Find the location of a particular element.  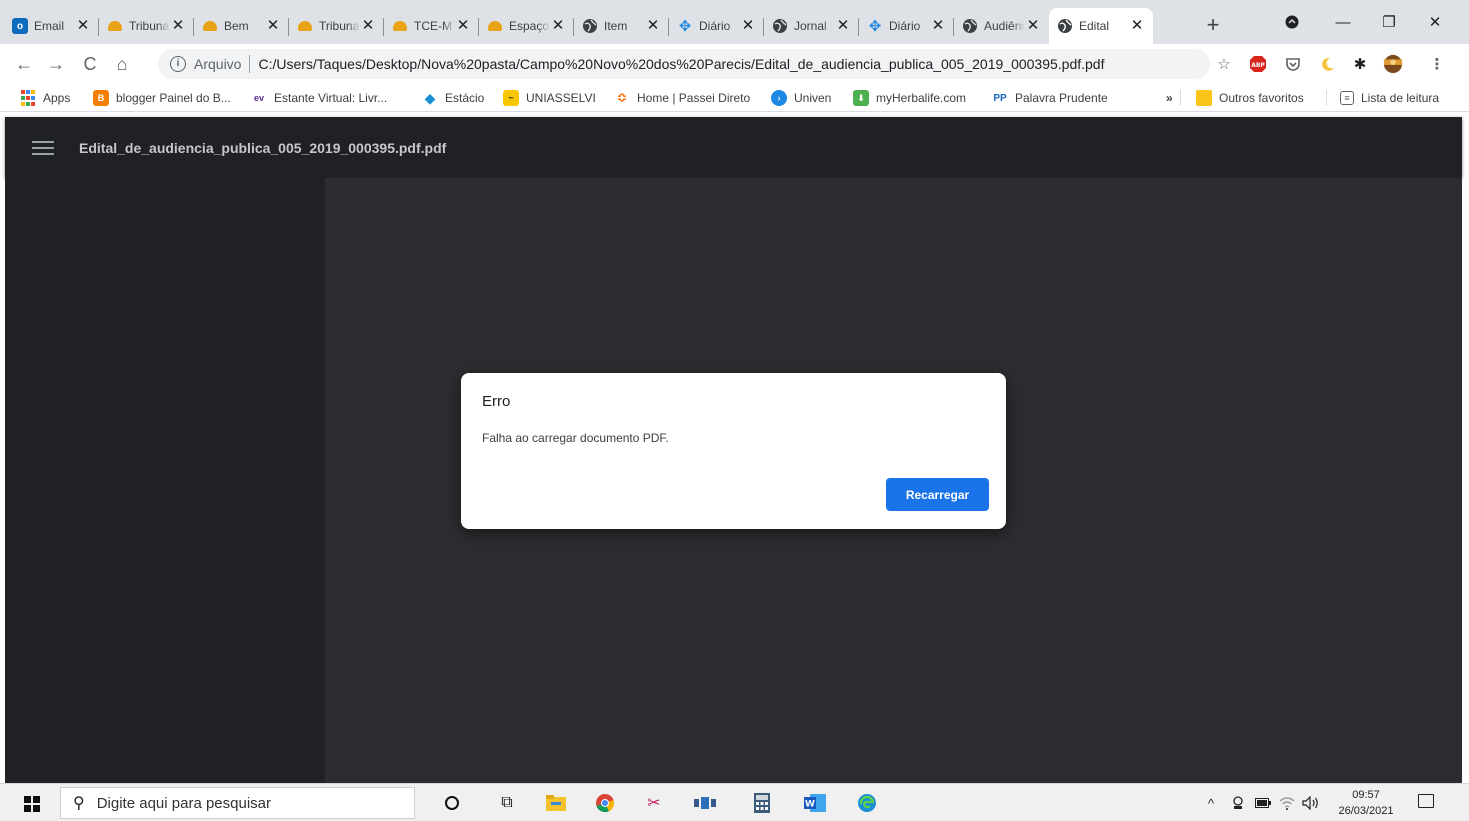

network-app-icon is located at coordinates (705, 803).